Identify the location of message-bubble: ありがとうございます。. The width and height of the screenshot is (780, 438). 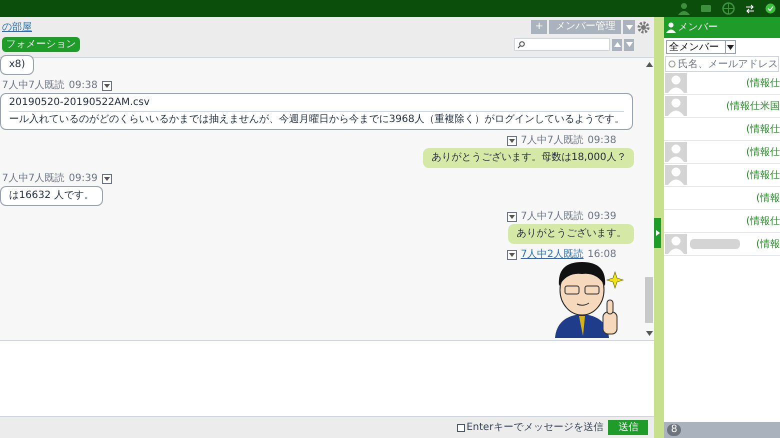
(571, 234).